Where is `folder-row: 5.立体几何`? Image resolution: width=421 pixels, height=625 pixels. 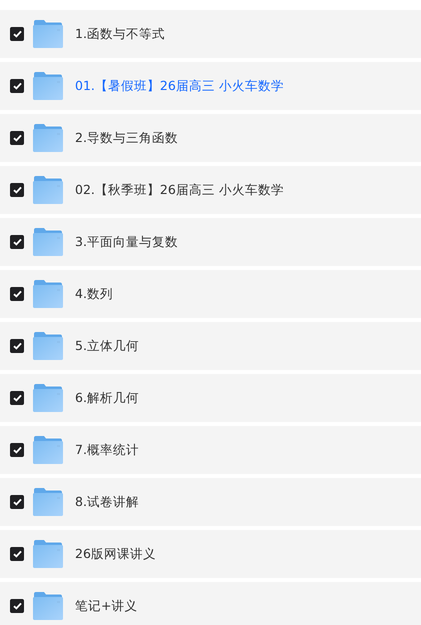
folder-row: 5.立体几何 is located at coordinates (210, 346).